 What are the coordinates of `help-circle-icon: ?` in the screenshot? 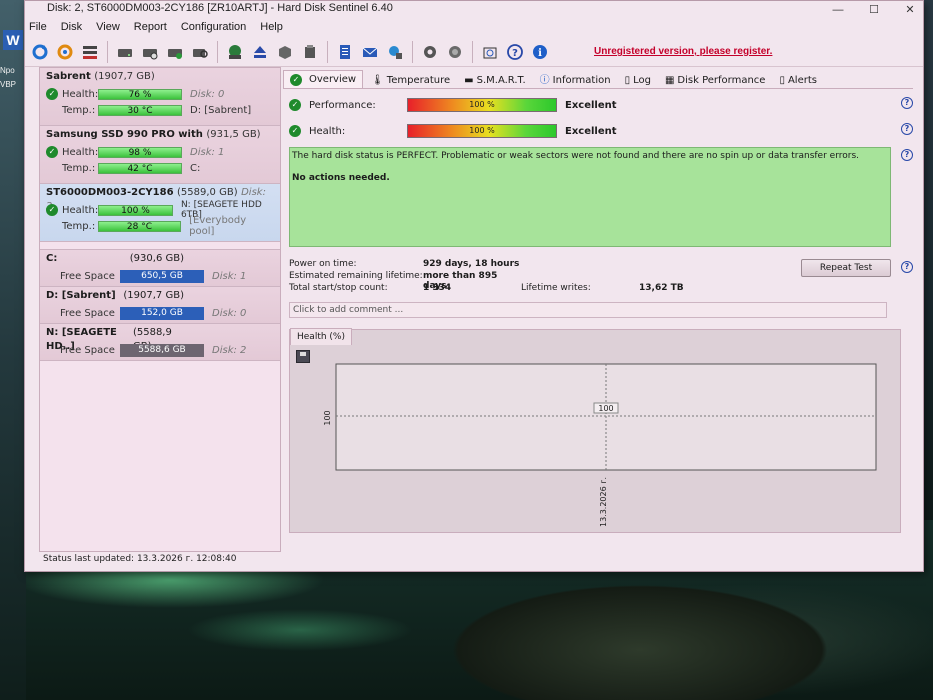 It's located at (515, 52).